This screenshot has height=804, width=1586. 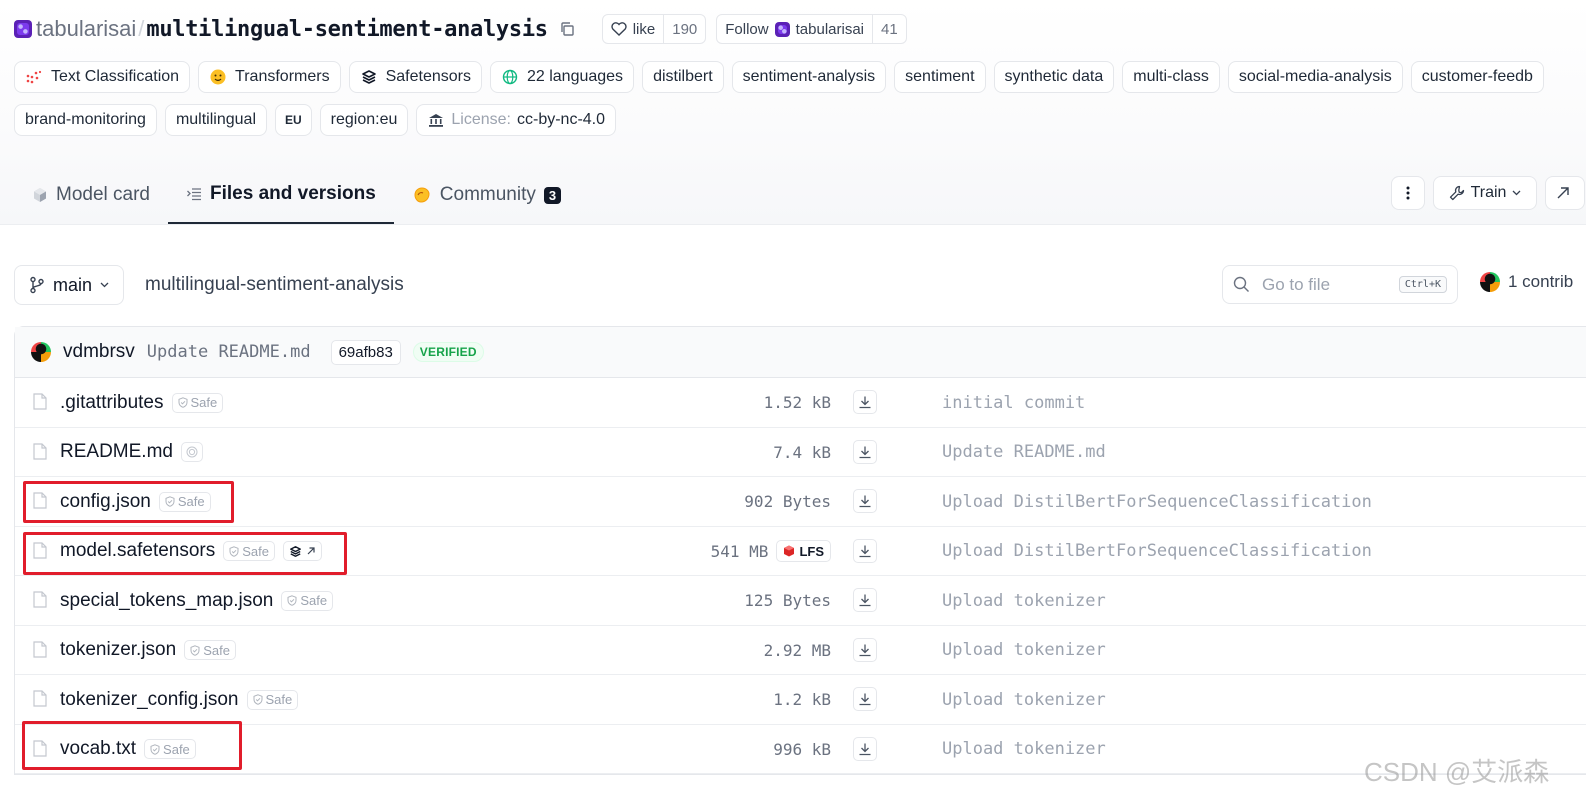 What do you see at coordinates (155, 749) in the screenshot?
I see `shield-check-icon` at bounding box center [155, 749].